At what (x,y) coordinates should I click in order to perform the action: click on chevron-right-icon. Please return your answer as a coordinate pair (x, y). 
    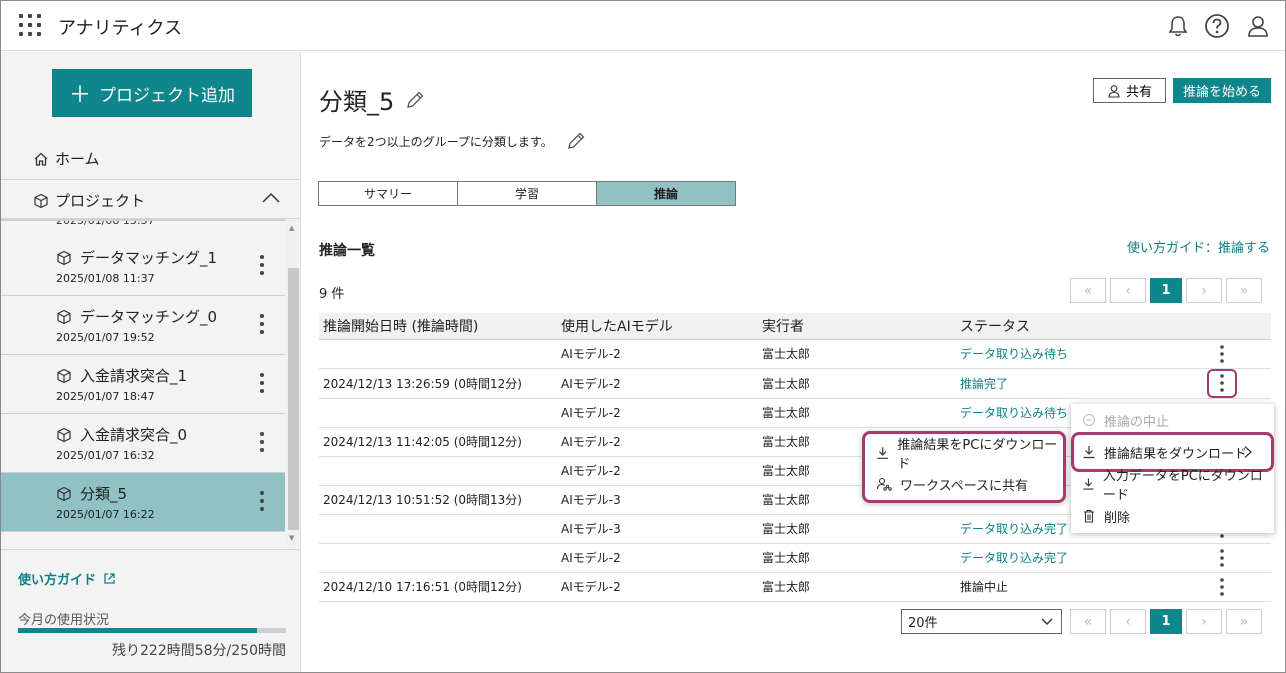
    Looking at the image, I should click on (1248, 452).